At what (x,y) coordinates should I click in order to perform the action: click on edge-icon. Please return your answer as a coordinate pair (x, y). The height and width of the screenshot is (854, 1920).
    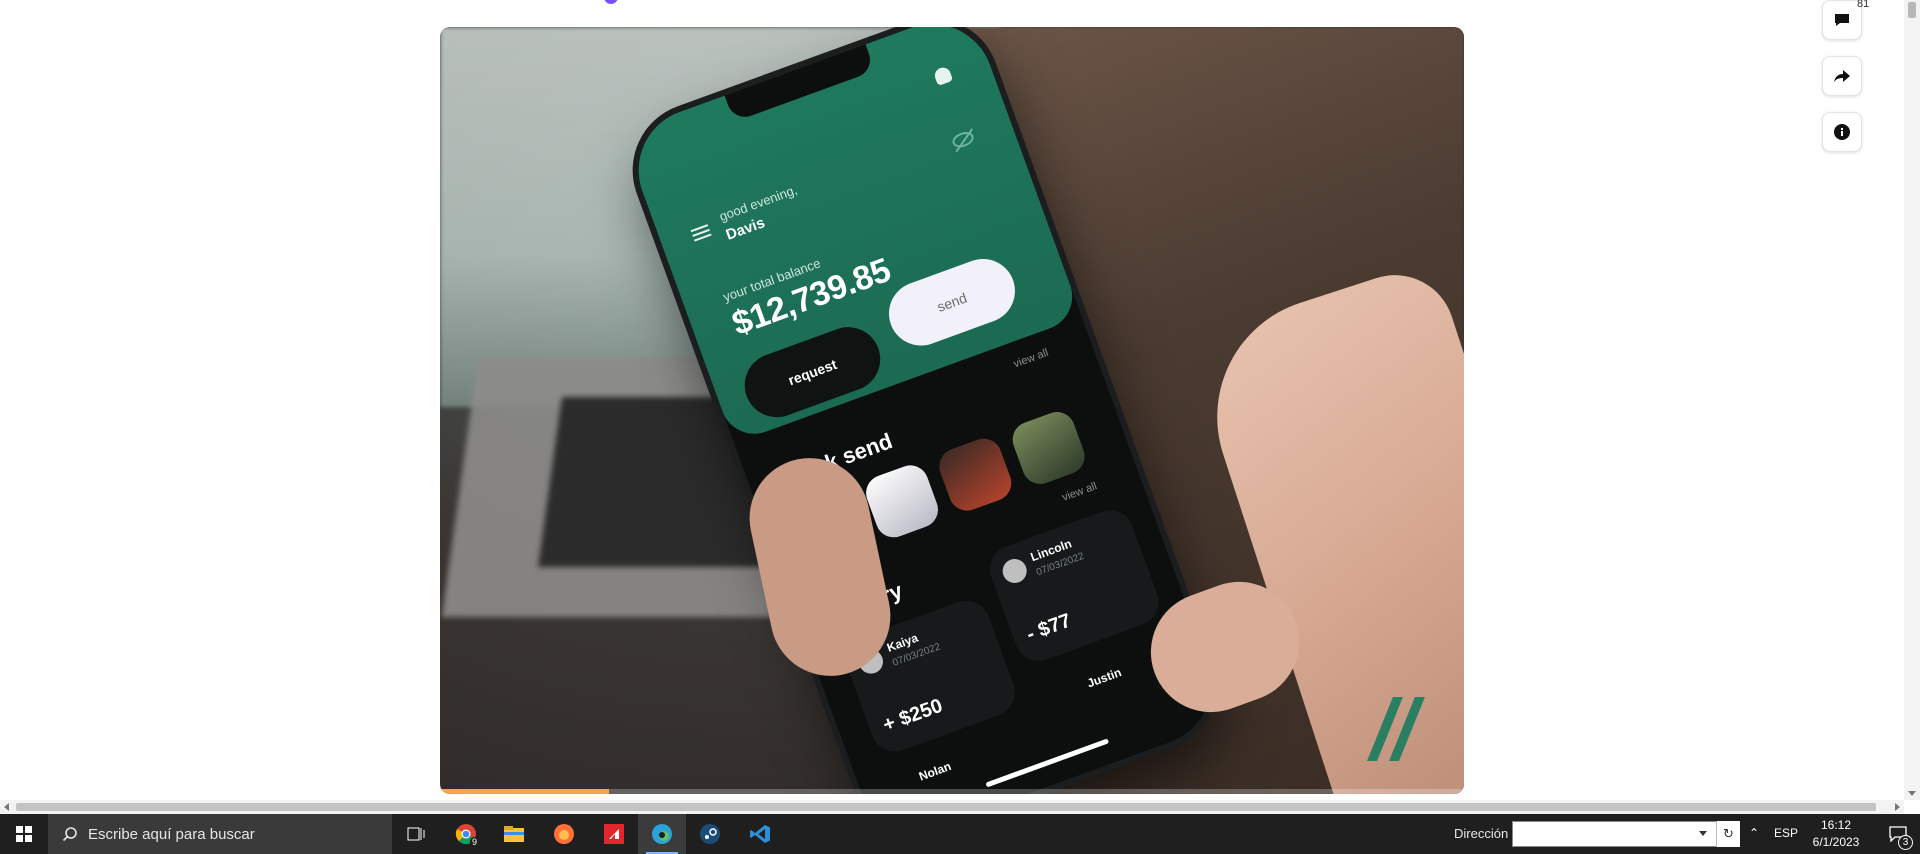
    Looking at the image, I should click on (662, 834).